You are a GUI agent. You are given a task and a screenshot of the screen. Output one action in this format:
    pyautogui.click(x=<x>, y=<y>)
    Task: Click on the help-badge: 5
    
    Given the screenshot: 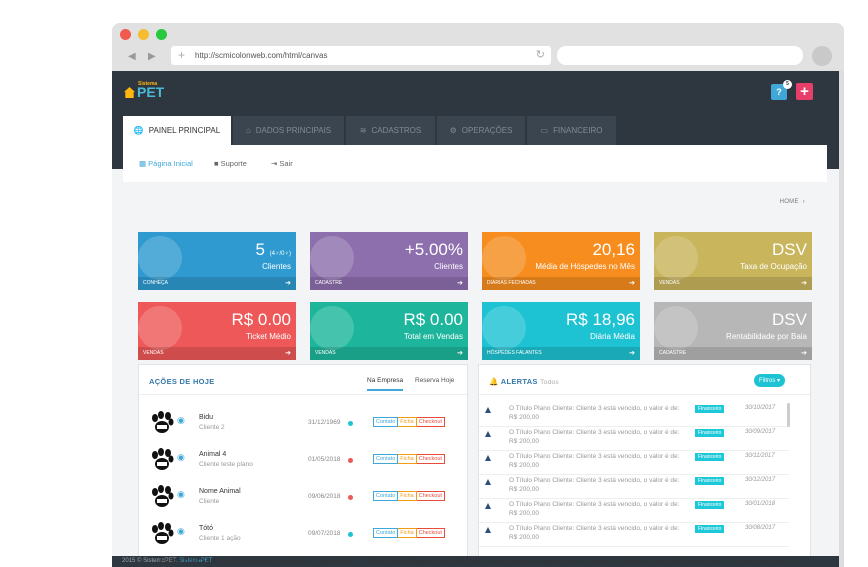 What is the action you would take?
    pyautogui.click(x=787, y=84)
    